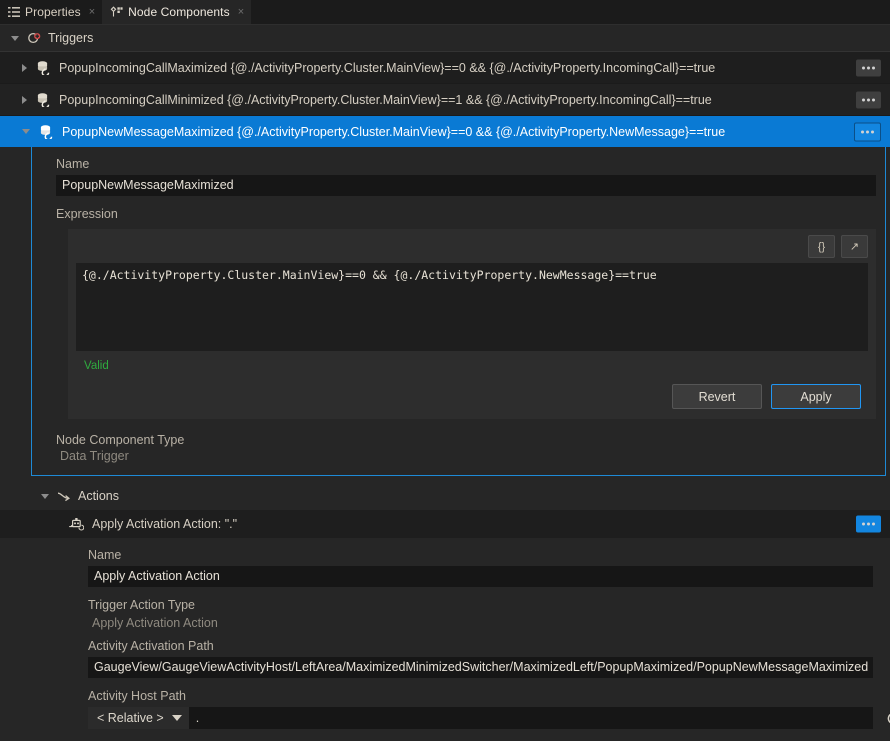  Describe the element at coordinates (194, 718) in the screenshot. I see `activity-host-path-value: .` at that location.